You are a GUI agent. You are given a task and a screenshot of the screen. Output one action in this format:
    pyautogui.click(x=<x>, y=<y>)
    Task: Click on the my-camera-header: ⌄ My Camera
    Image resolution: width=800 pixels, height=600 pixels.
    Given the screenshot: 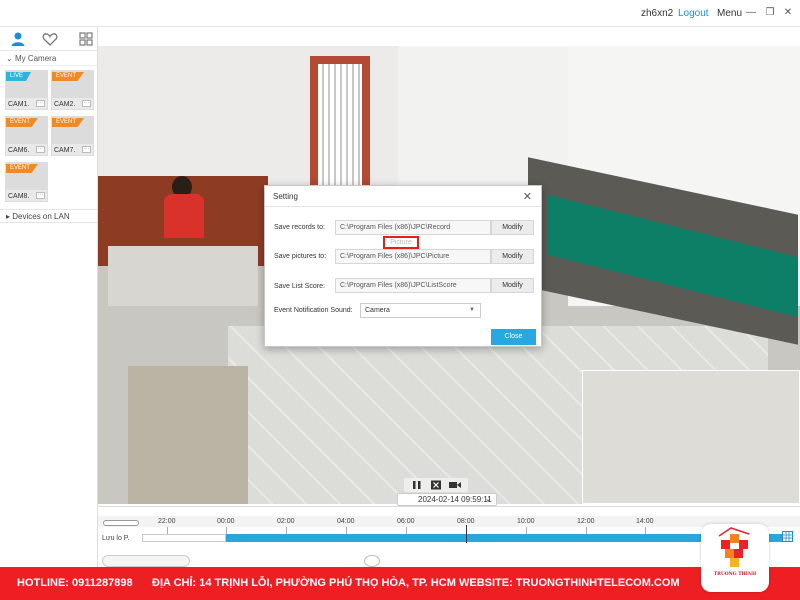 What is the action you would take?
    pyautogui.click(x=48, y=58)
    